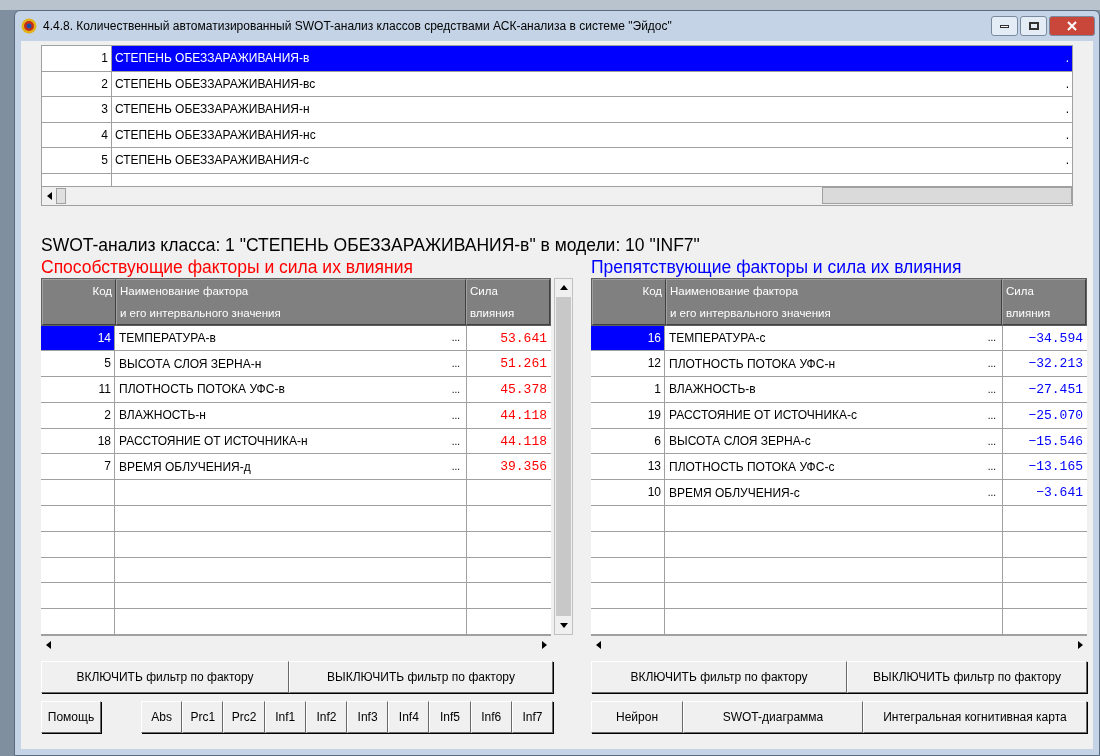 The width and height of the screenshot is (1100, 756). What do you see at coordinates (839, 364) in the screenshot?
I see `table-row: 12 ПЛОТНОСТЬ ПОТОКА УФС-н ... −32.213` at bounding box center [839, 364].